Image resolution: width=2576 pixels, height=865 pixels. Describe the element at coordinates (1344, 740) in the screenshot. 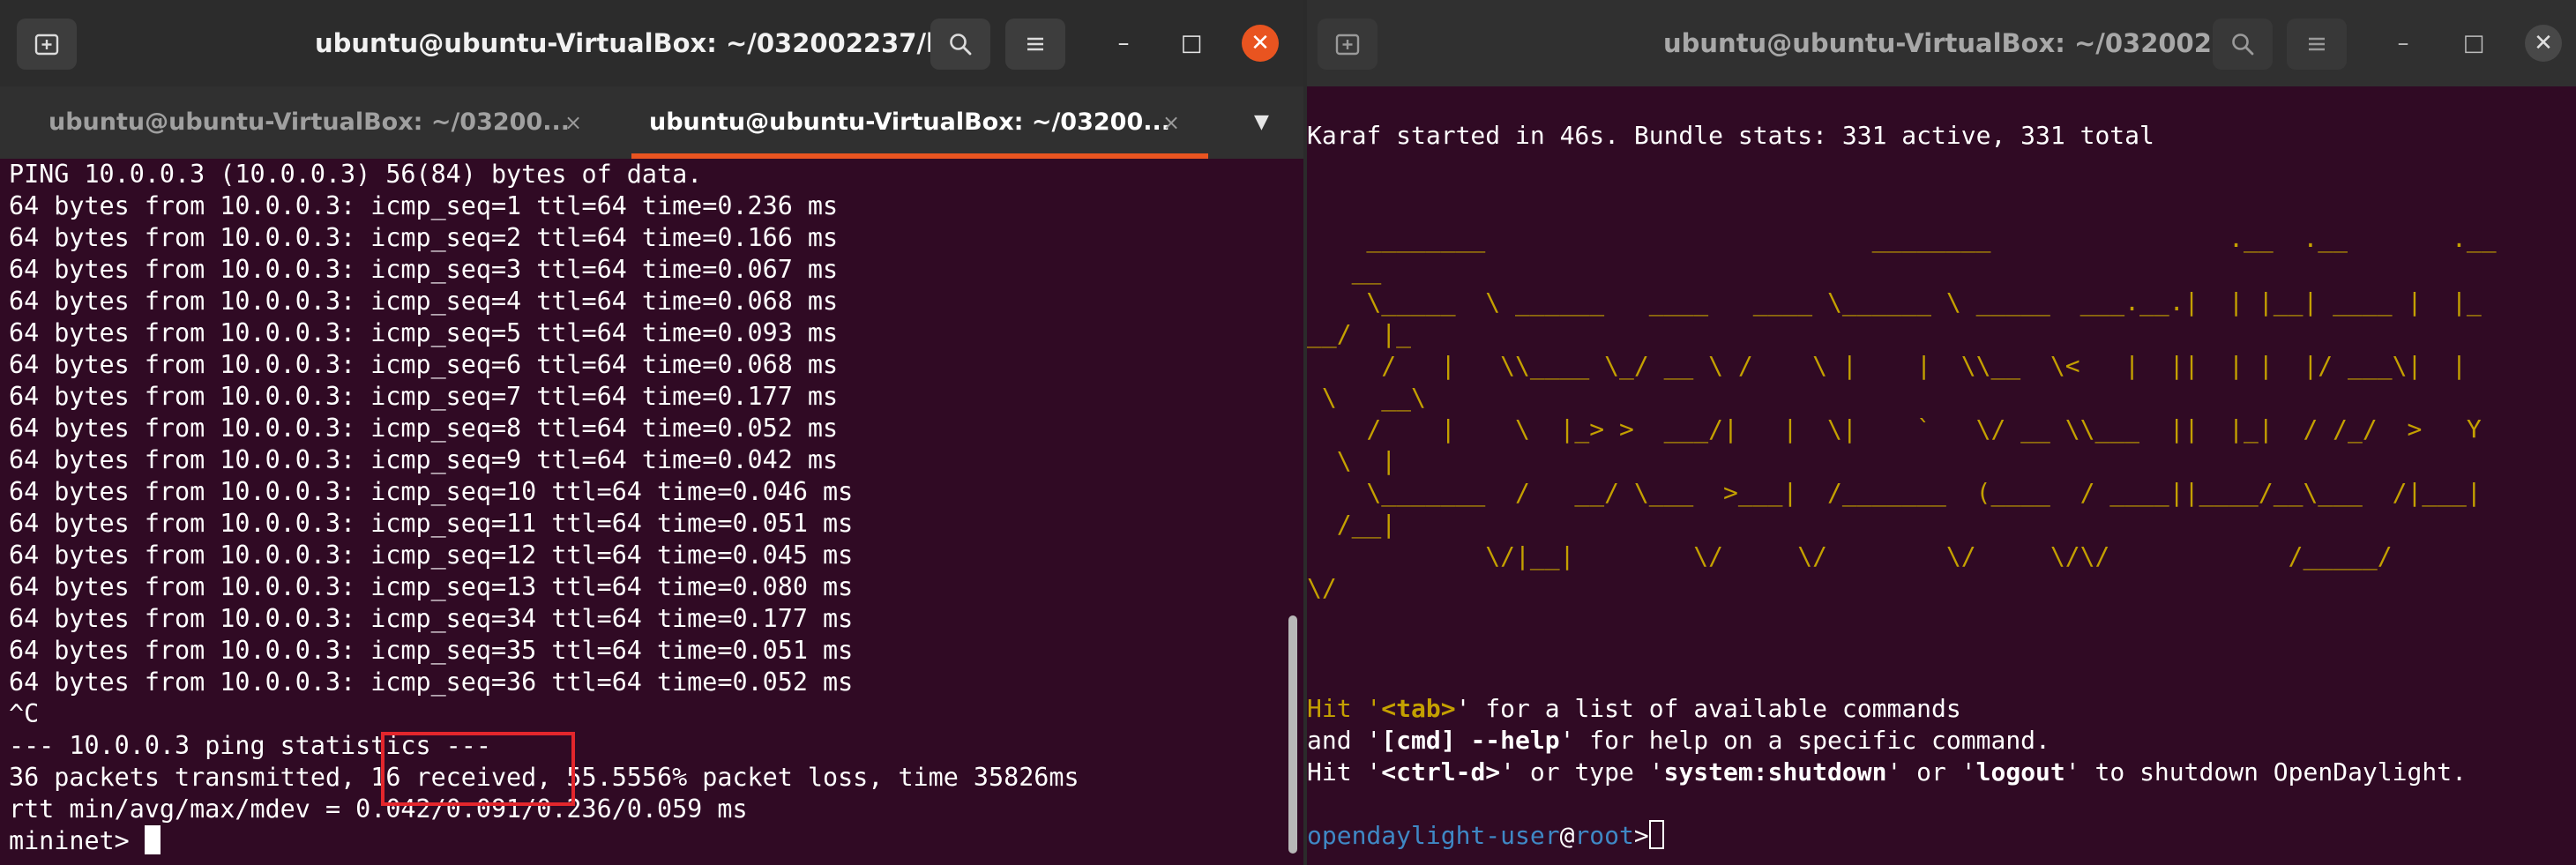

I see `help-text: and '` at that location.